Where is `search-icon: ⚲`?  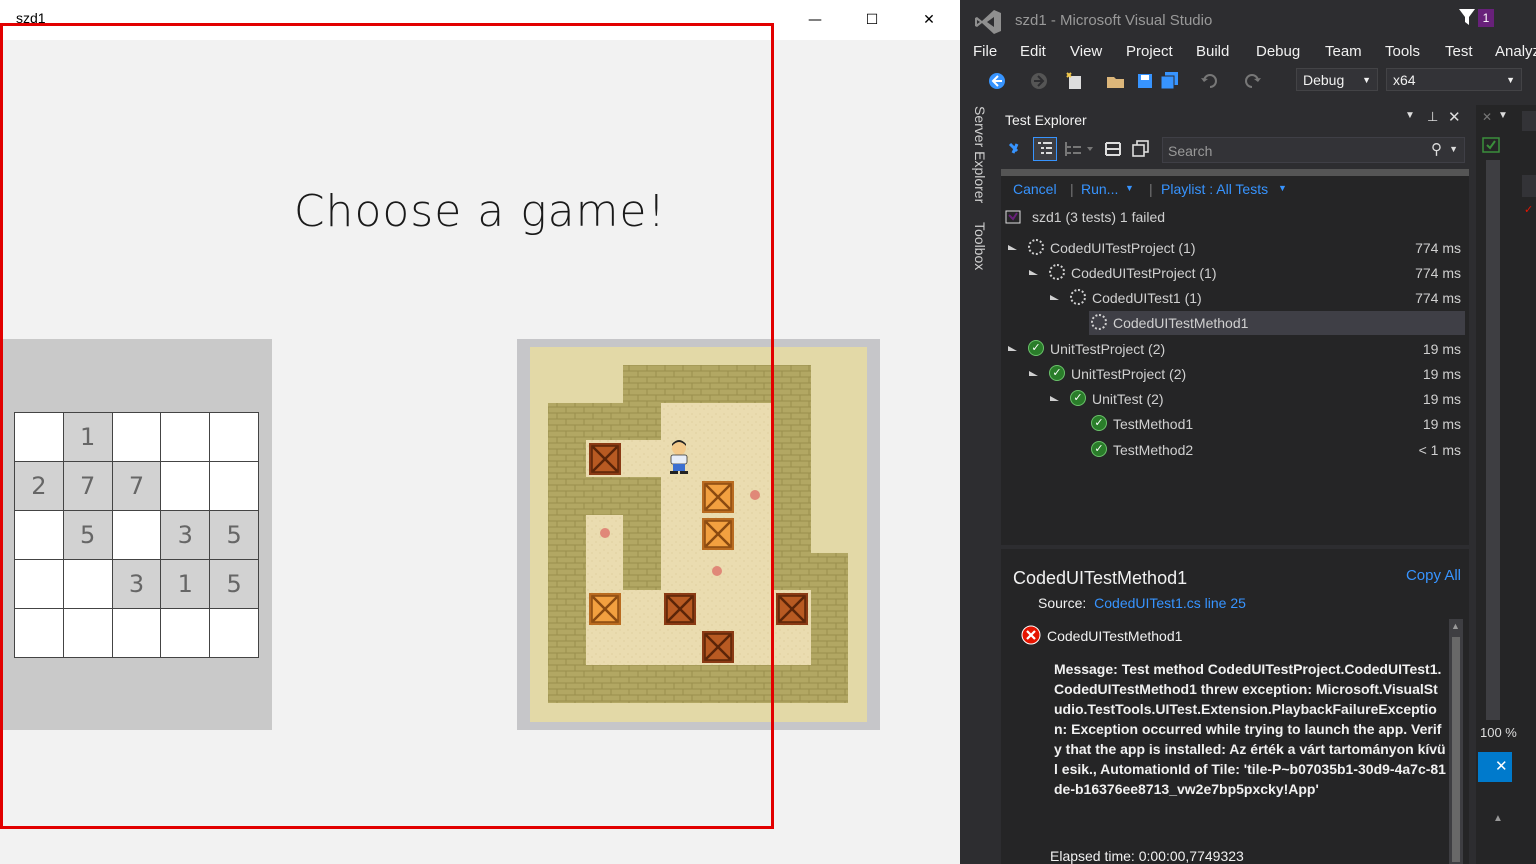 search-icon: ⚲ is located at coordinates (1436, 149).